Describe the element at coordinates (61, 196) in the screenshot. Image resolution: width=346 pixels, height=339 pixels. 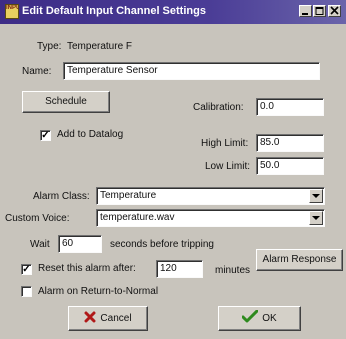
I see `alarm-class-label: Alarm Class:` at that location.